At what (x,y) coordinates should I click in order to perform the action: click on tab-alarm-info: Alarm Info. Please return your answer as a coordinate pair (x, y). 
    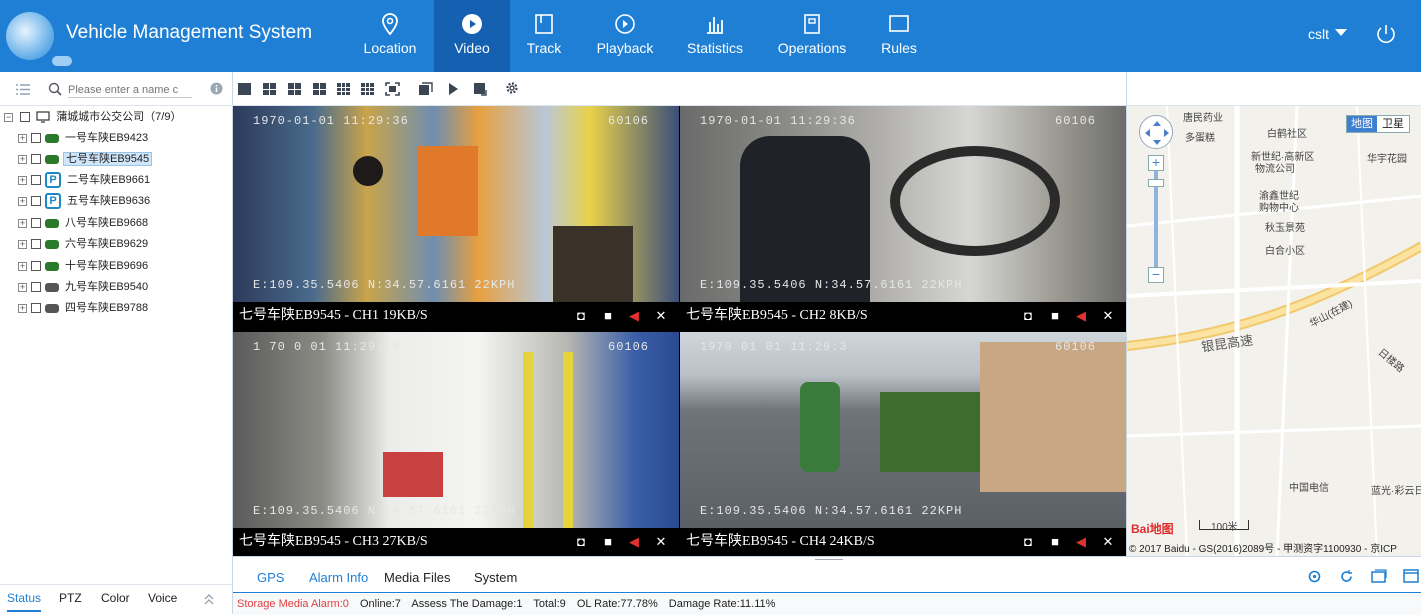
    Looking at the image, I should click on (338, 577).